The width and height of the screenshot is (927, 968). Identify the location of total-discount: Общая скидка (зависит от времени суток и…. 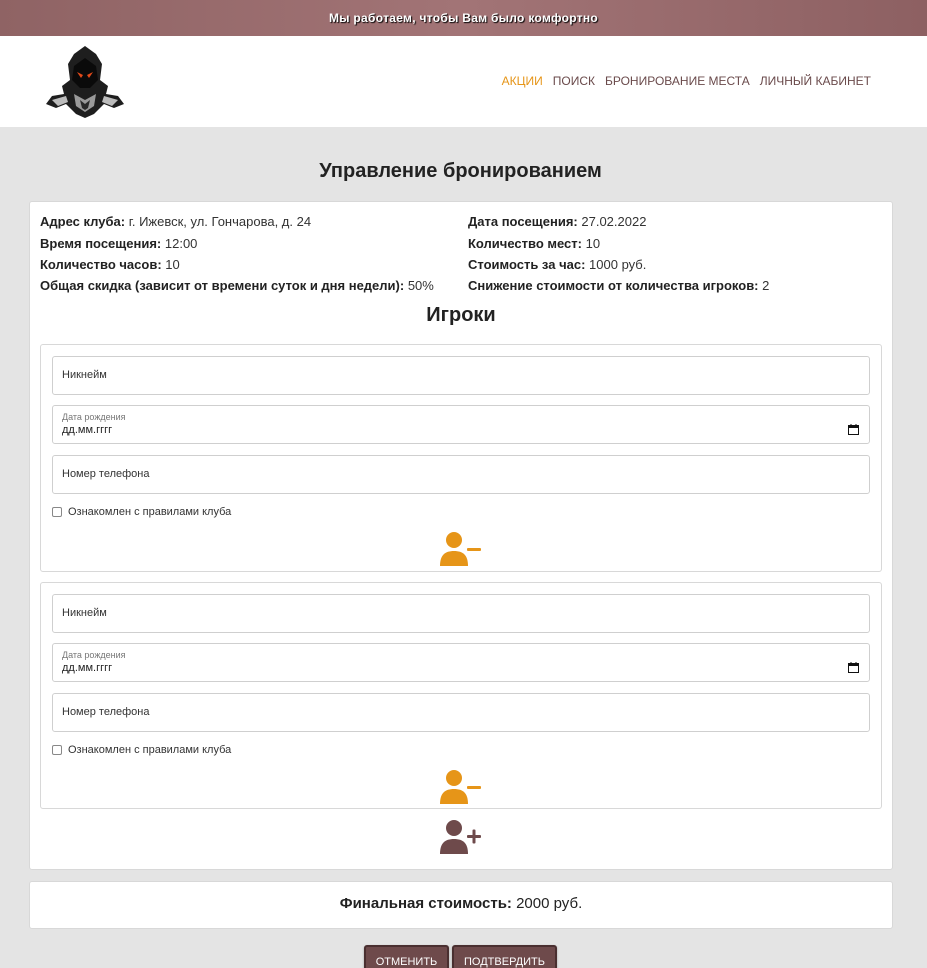
(237, 285).